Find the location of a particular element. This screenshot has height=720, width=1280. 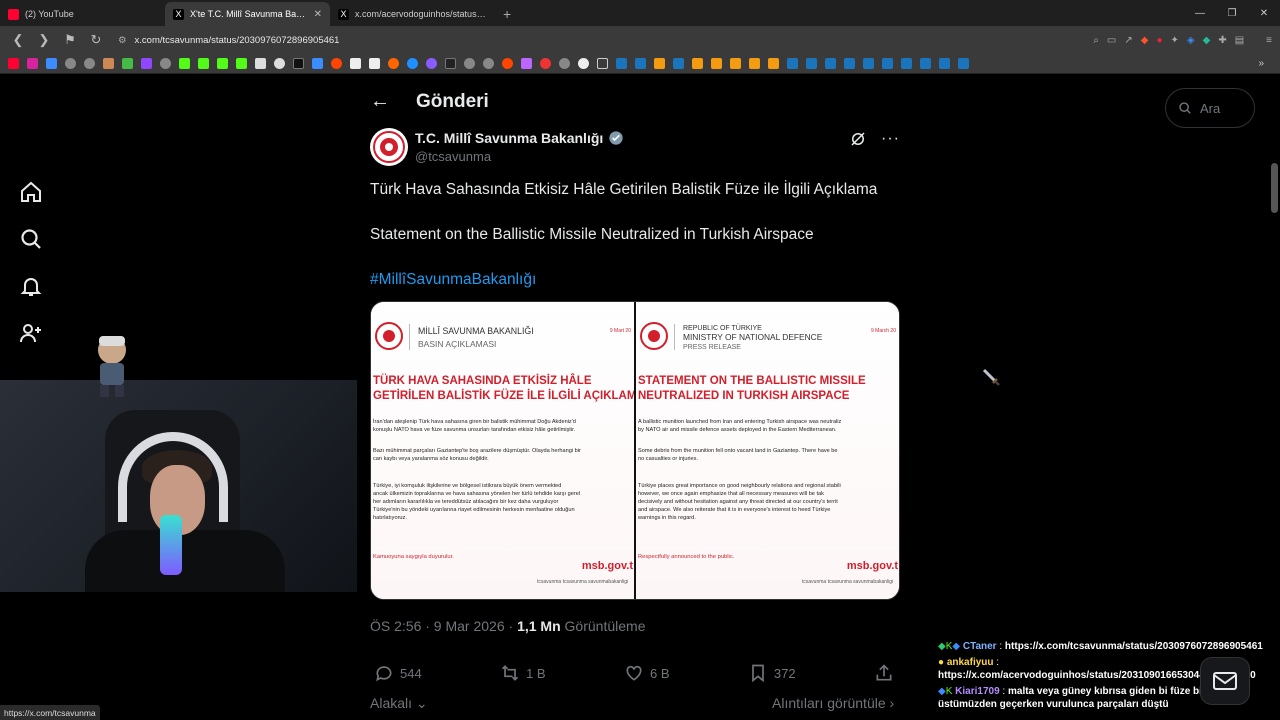

bookmark-icon: ⚑ is located at coordinates (70, 40).